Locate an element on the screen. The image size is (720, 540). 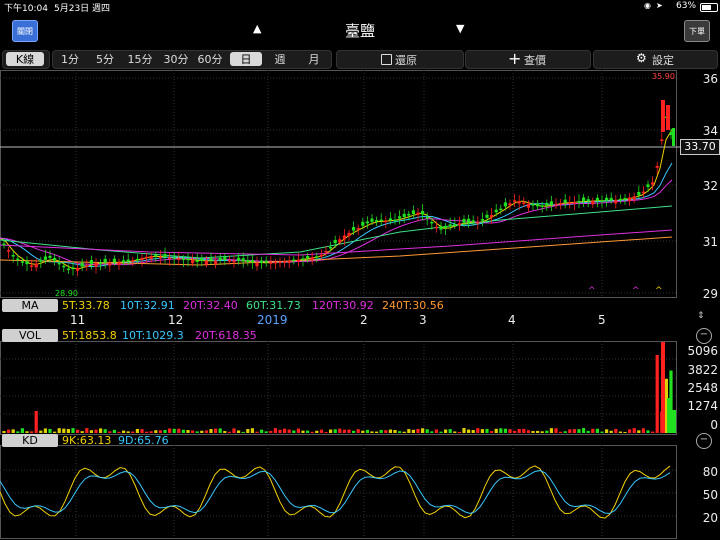
settings-label: 設定 is located at coordinates (663, 60).